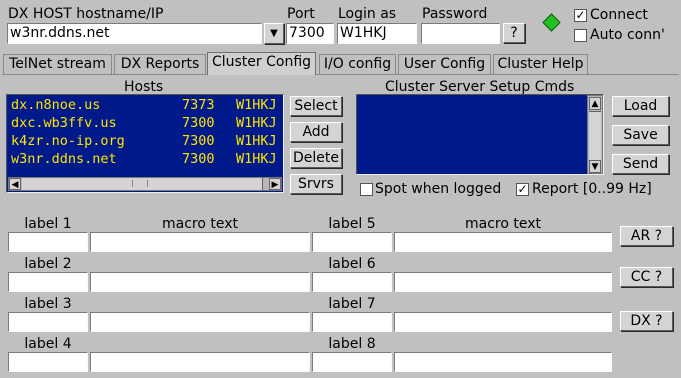 This screenshot has height=378, width=681. I want to click on list-item: dxc.wb3ffv.us 7300 W1HKJ, so click(146, 123).